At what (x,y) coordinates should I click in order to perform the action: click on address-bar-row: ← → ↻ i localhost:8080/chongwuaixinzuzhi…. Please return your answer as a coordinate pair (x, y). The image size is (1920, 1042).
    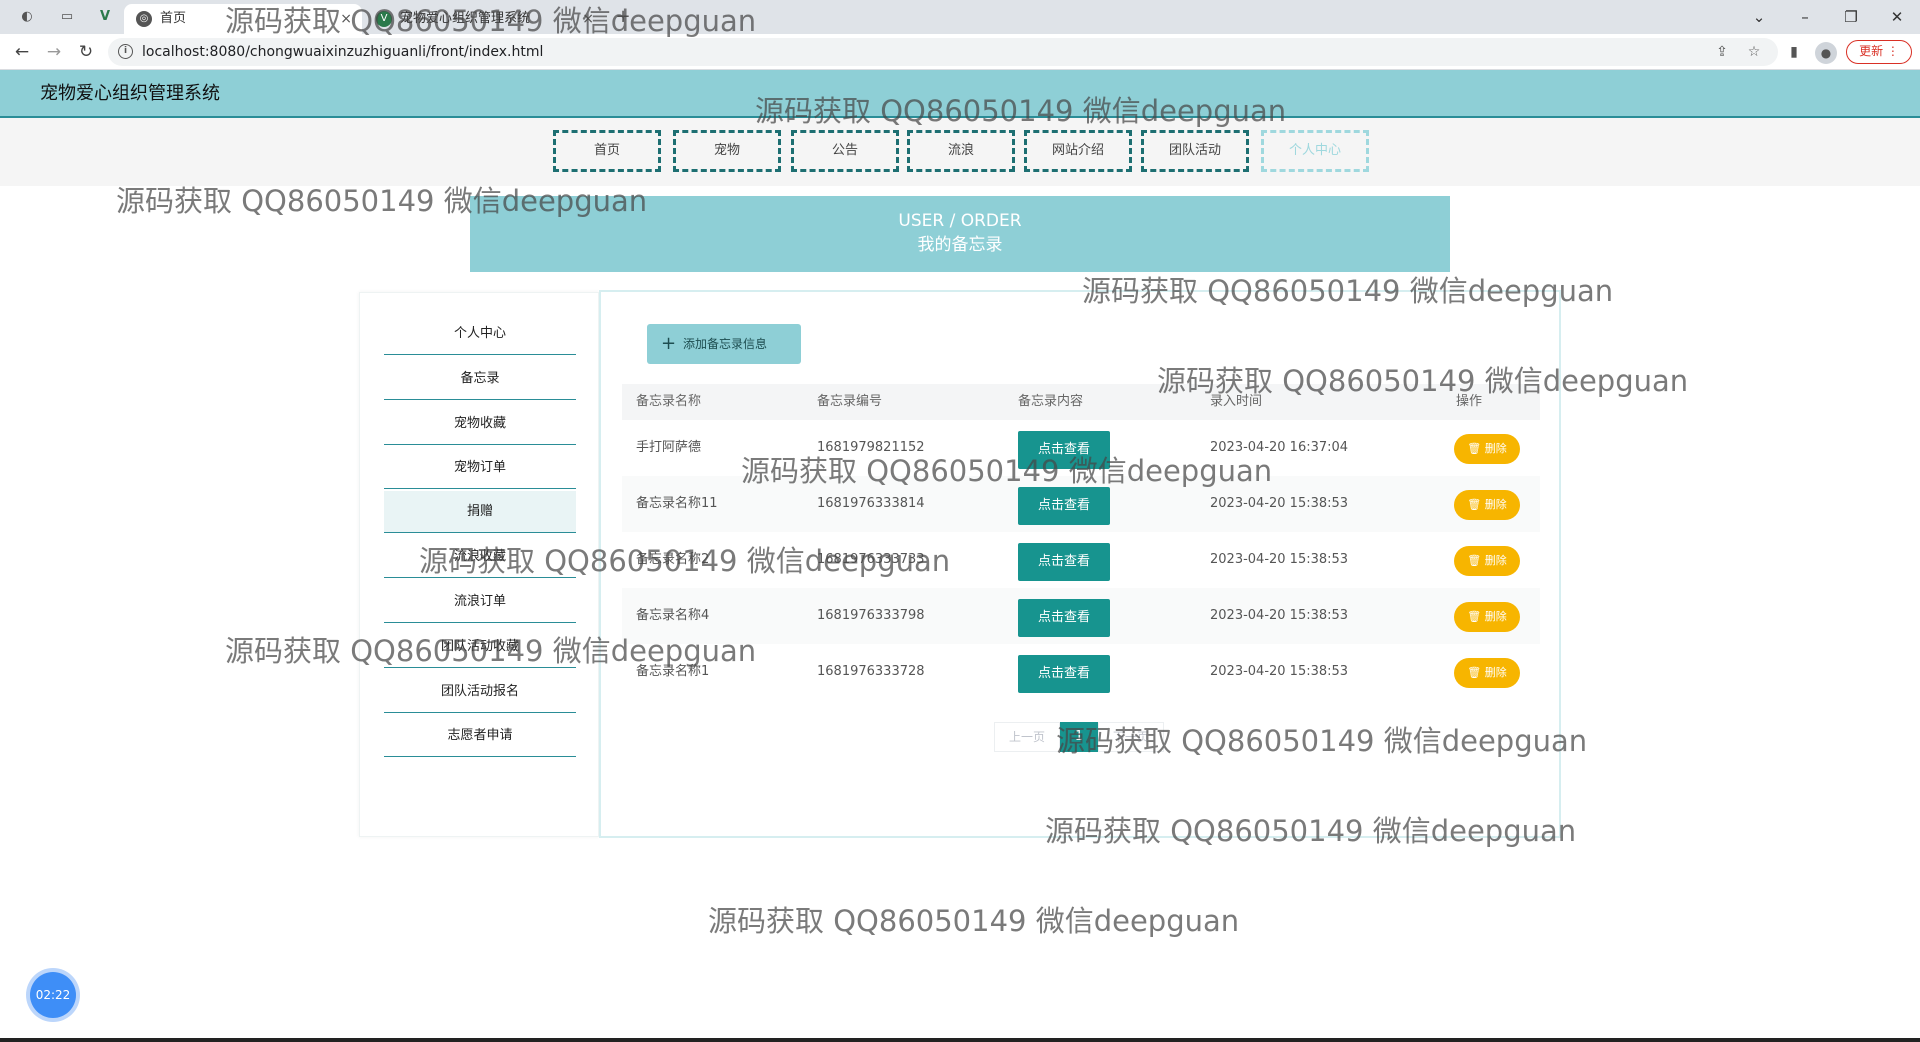
    Looking at the image, I should click on (960, 52).